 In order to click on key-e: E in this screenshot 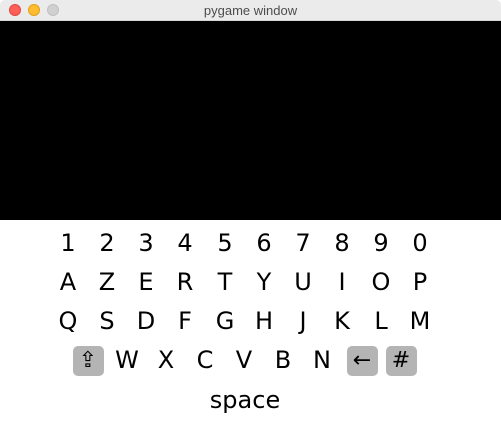, I will do `click(146, 282)`.